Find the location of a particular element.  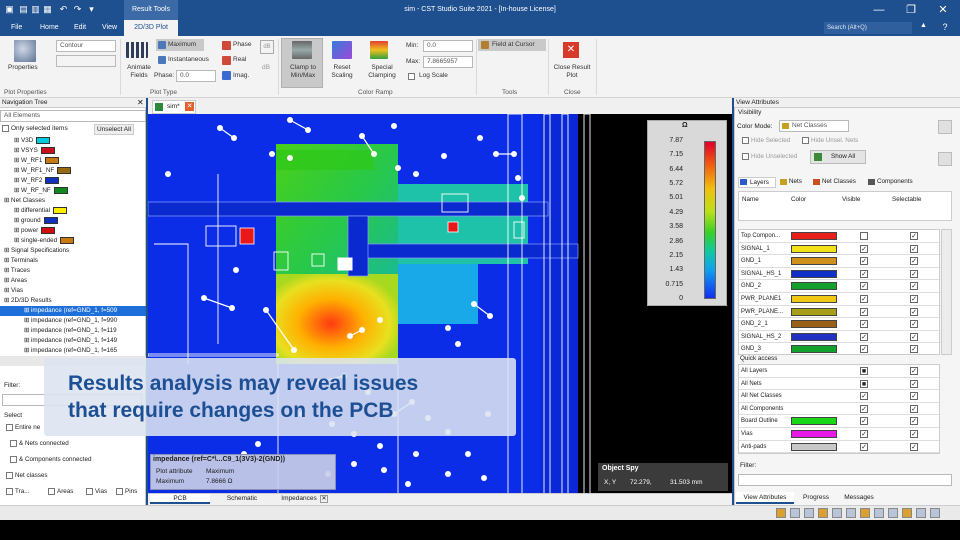

tab-home: Home is located at coordinates (49, 28).